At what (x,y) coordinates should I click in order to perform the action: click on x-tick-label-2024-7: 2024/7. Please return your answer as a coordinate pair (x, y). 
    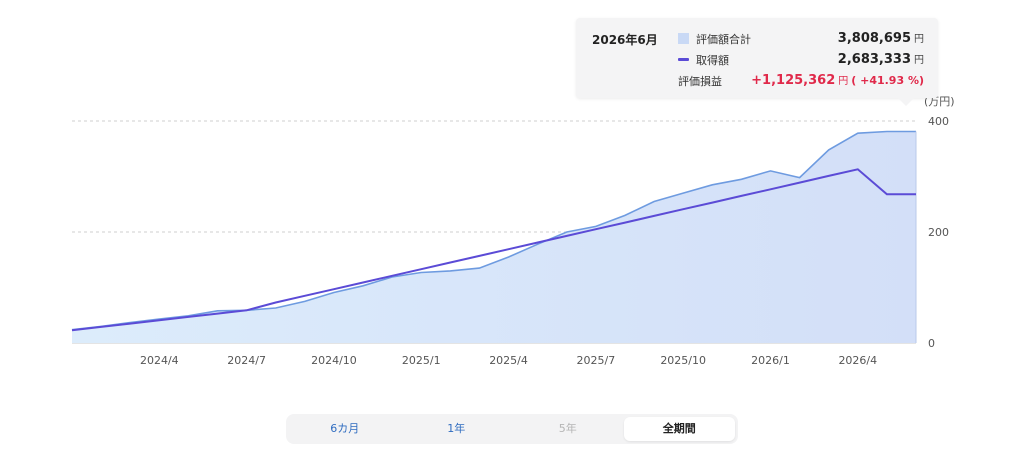
    Looking at the image, I should click on (246, 360).